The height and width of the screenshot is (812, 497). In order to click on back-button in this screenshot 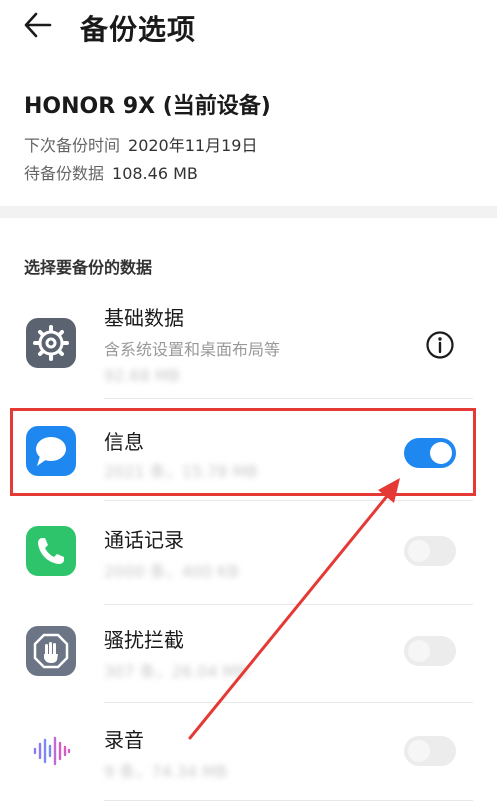, I will do `click(42, 25)`.